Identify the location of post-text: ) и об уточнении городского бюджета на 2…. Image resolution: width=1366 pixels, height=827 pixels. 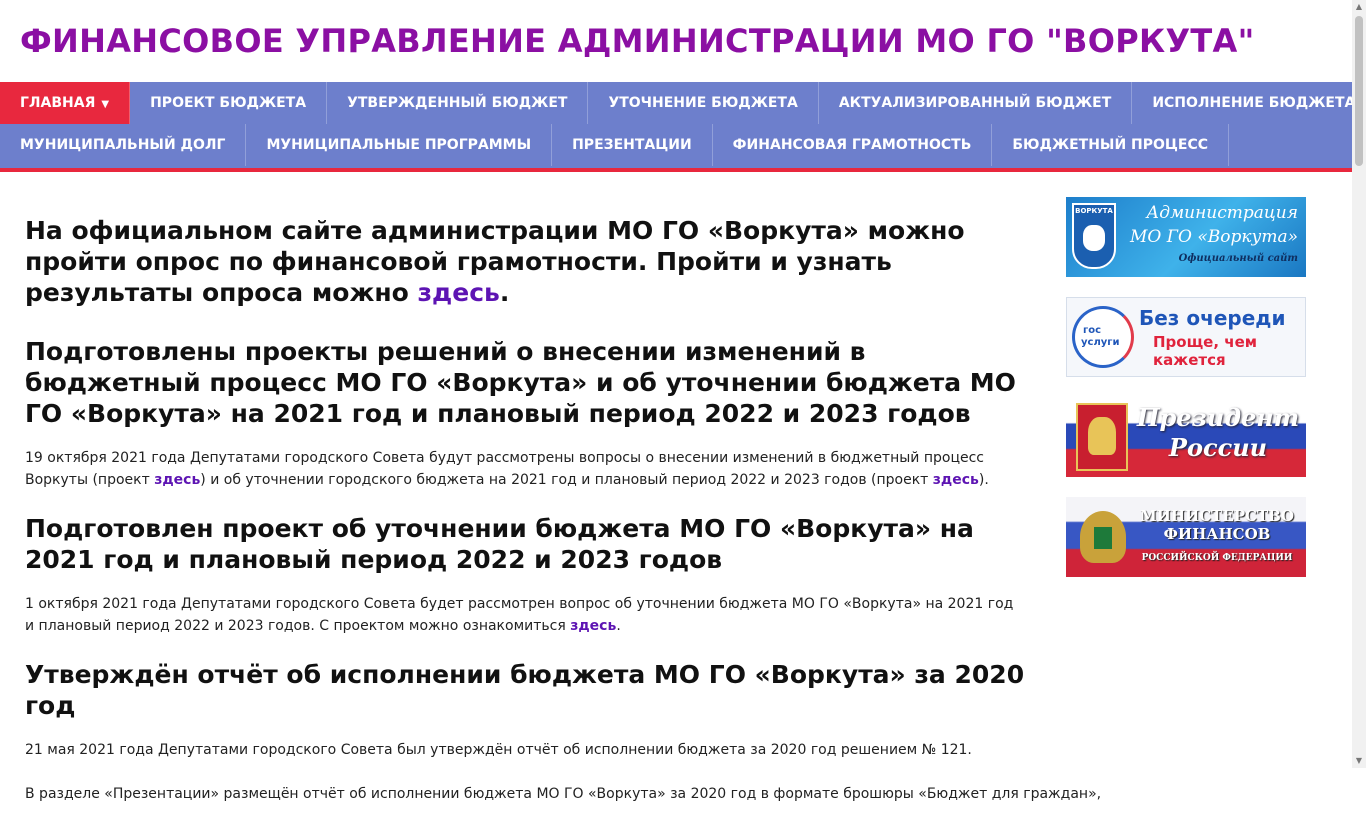
(566, 480).